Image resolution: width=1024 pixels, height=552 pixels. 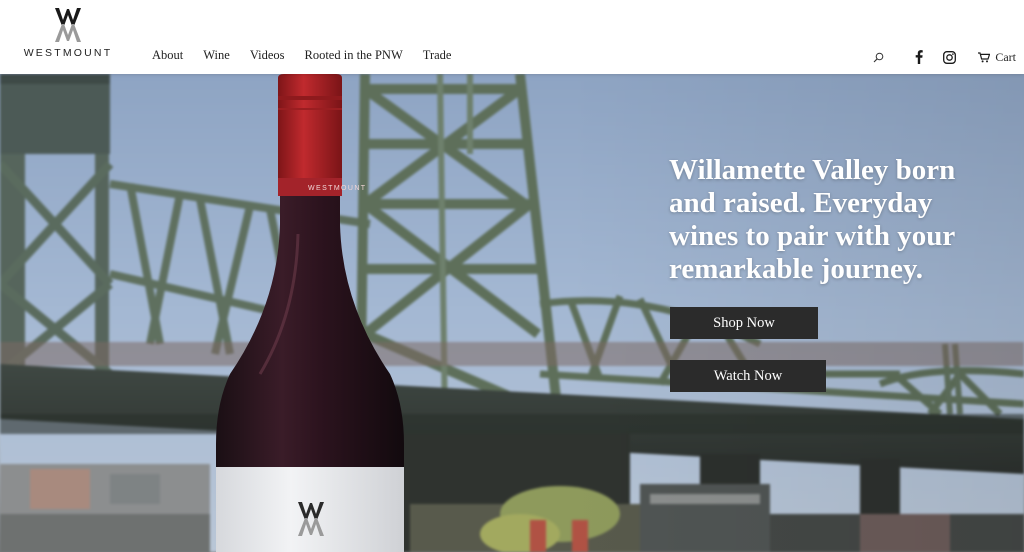 I want to click on instagram-icon, so click(x=949, y=57).